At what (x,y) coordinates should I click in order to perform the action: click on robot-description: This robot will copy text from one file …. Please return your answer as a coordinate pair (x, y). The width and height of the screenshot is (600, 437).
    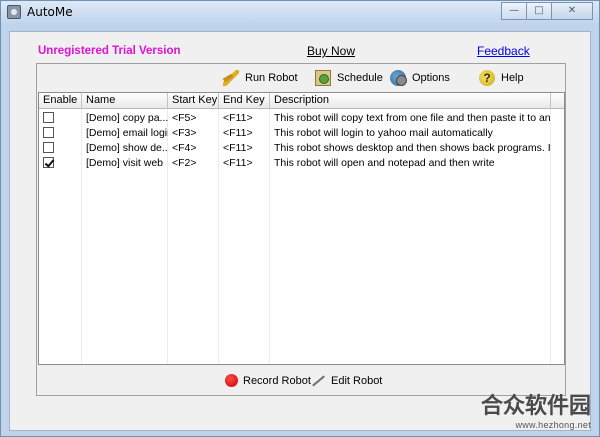
    Looking at the image, I should click on (412, 118).